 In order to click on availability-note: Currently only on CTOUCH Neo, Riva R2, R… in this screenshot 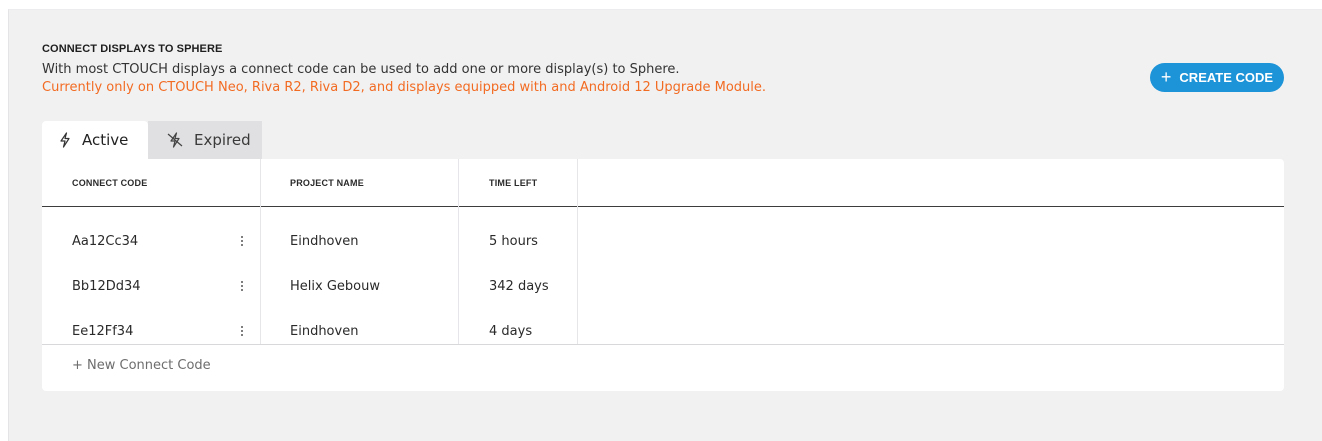, I will do `click(404, 87)`.